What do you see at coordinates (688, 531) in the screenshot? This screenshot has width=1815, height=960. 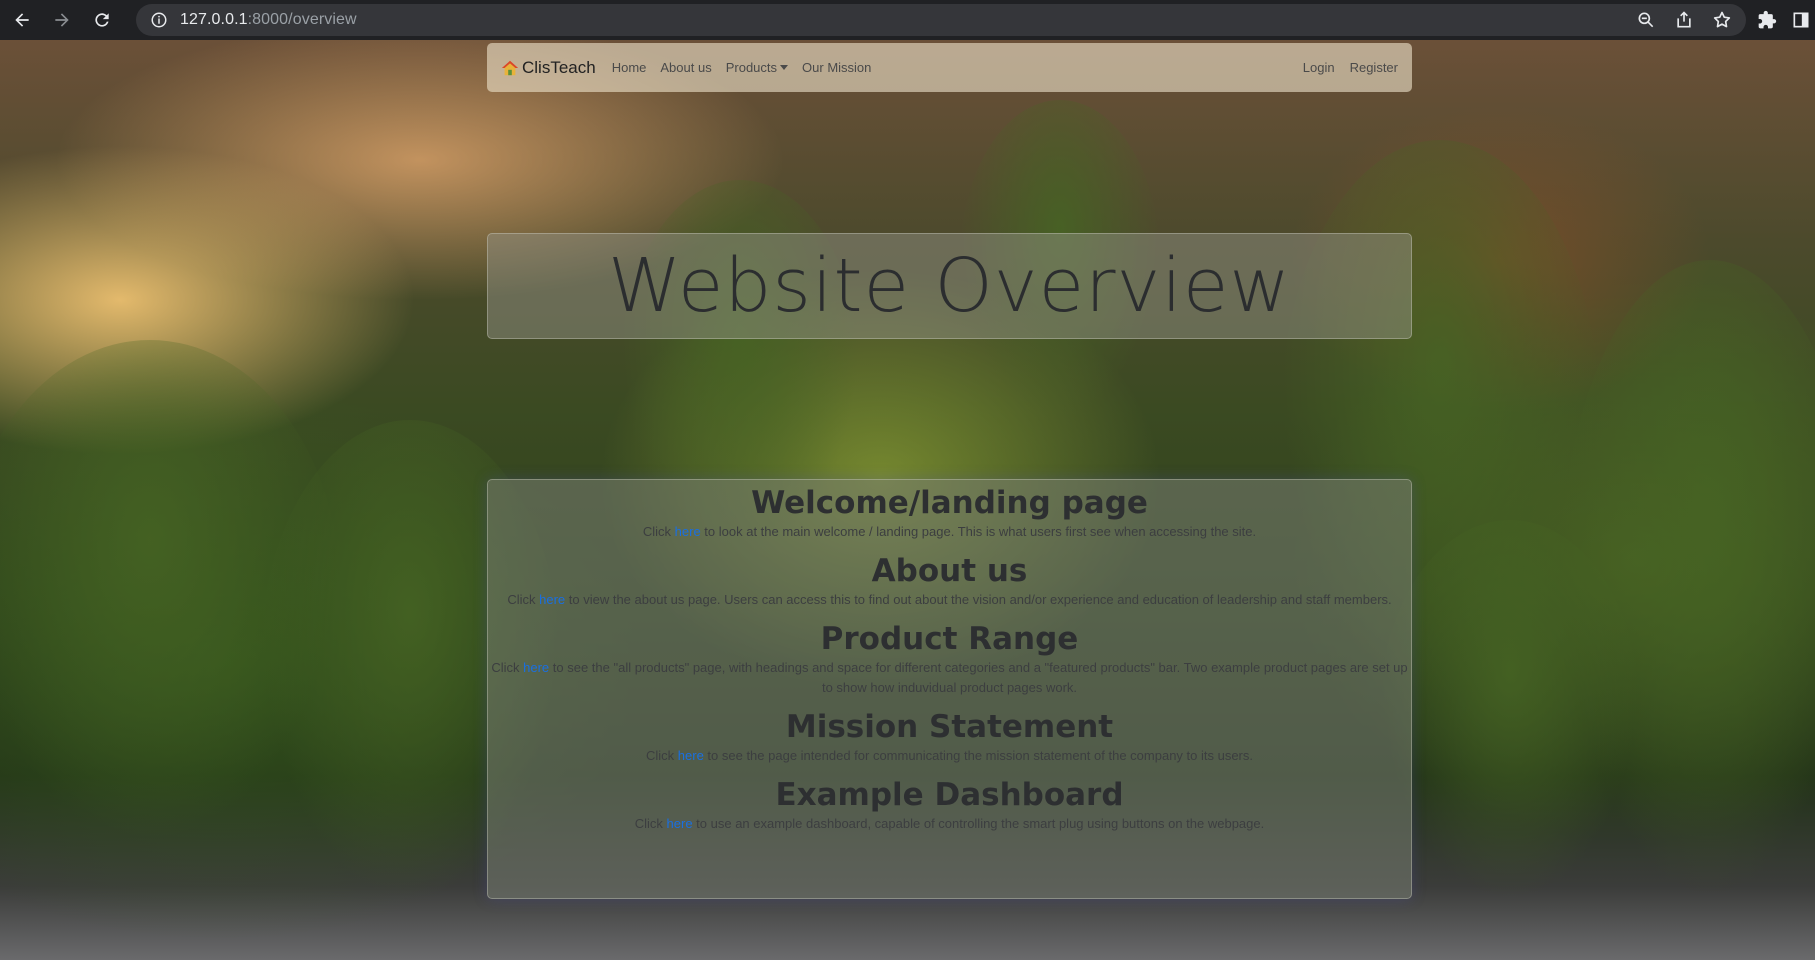 I see `welcome-link: here` at bounding box center [688, 531].